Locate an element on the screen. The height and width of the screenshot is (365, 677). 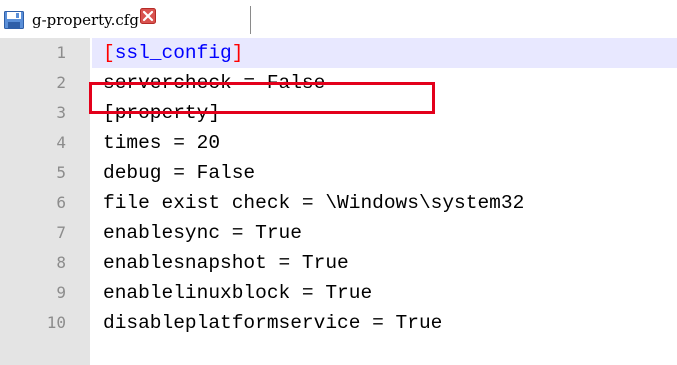
tab-g-property-cfg: g-property.cfg is located at coordinates (126, 20).